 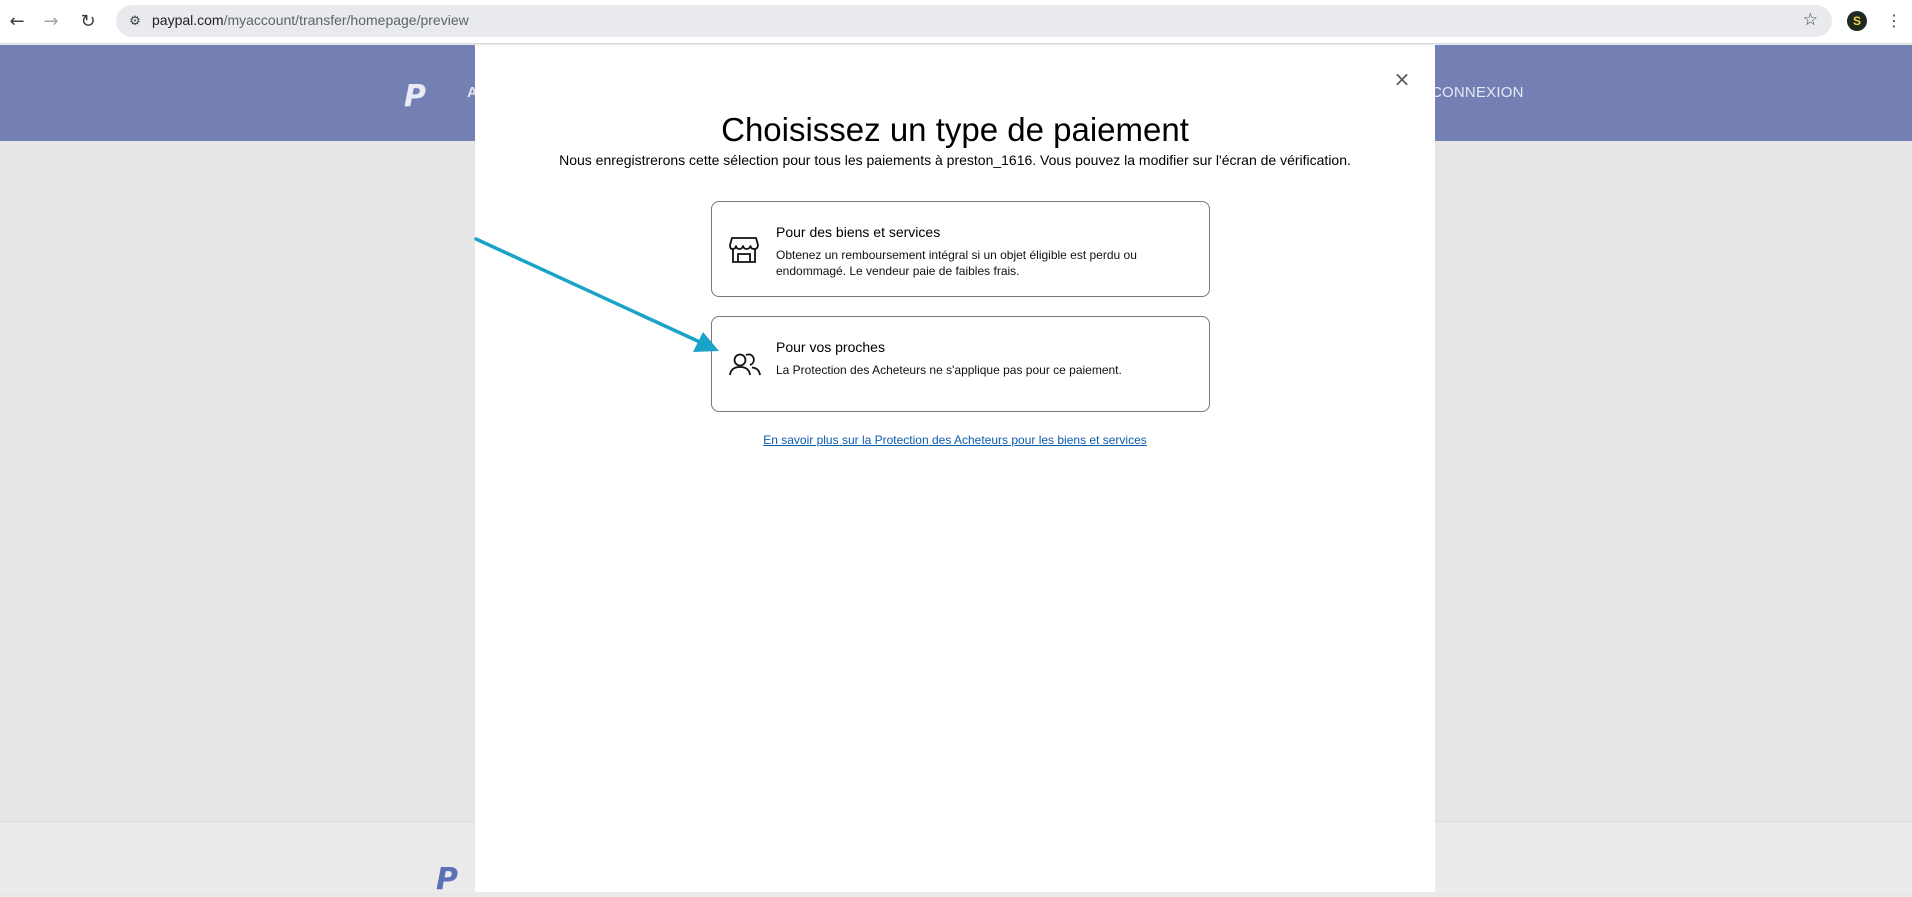 I want to click on browser-menu-icon: ⋮, so click(x=1894, y=21).